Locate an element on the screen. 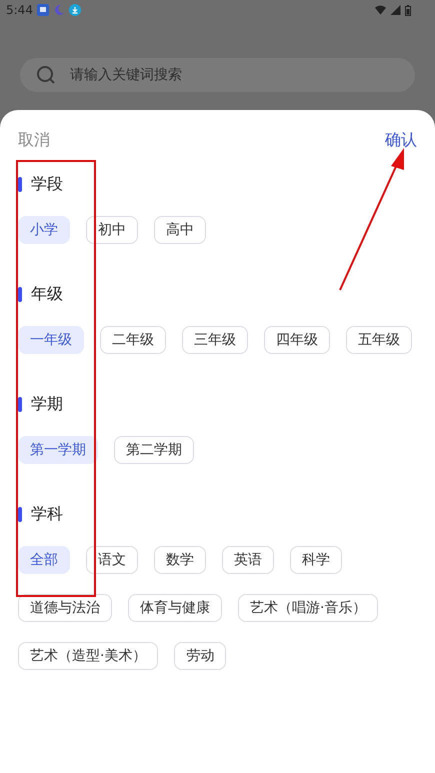 The image size is (435, 773). filter-chip: 道德与法治 is located at coordinates (65, 608).